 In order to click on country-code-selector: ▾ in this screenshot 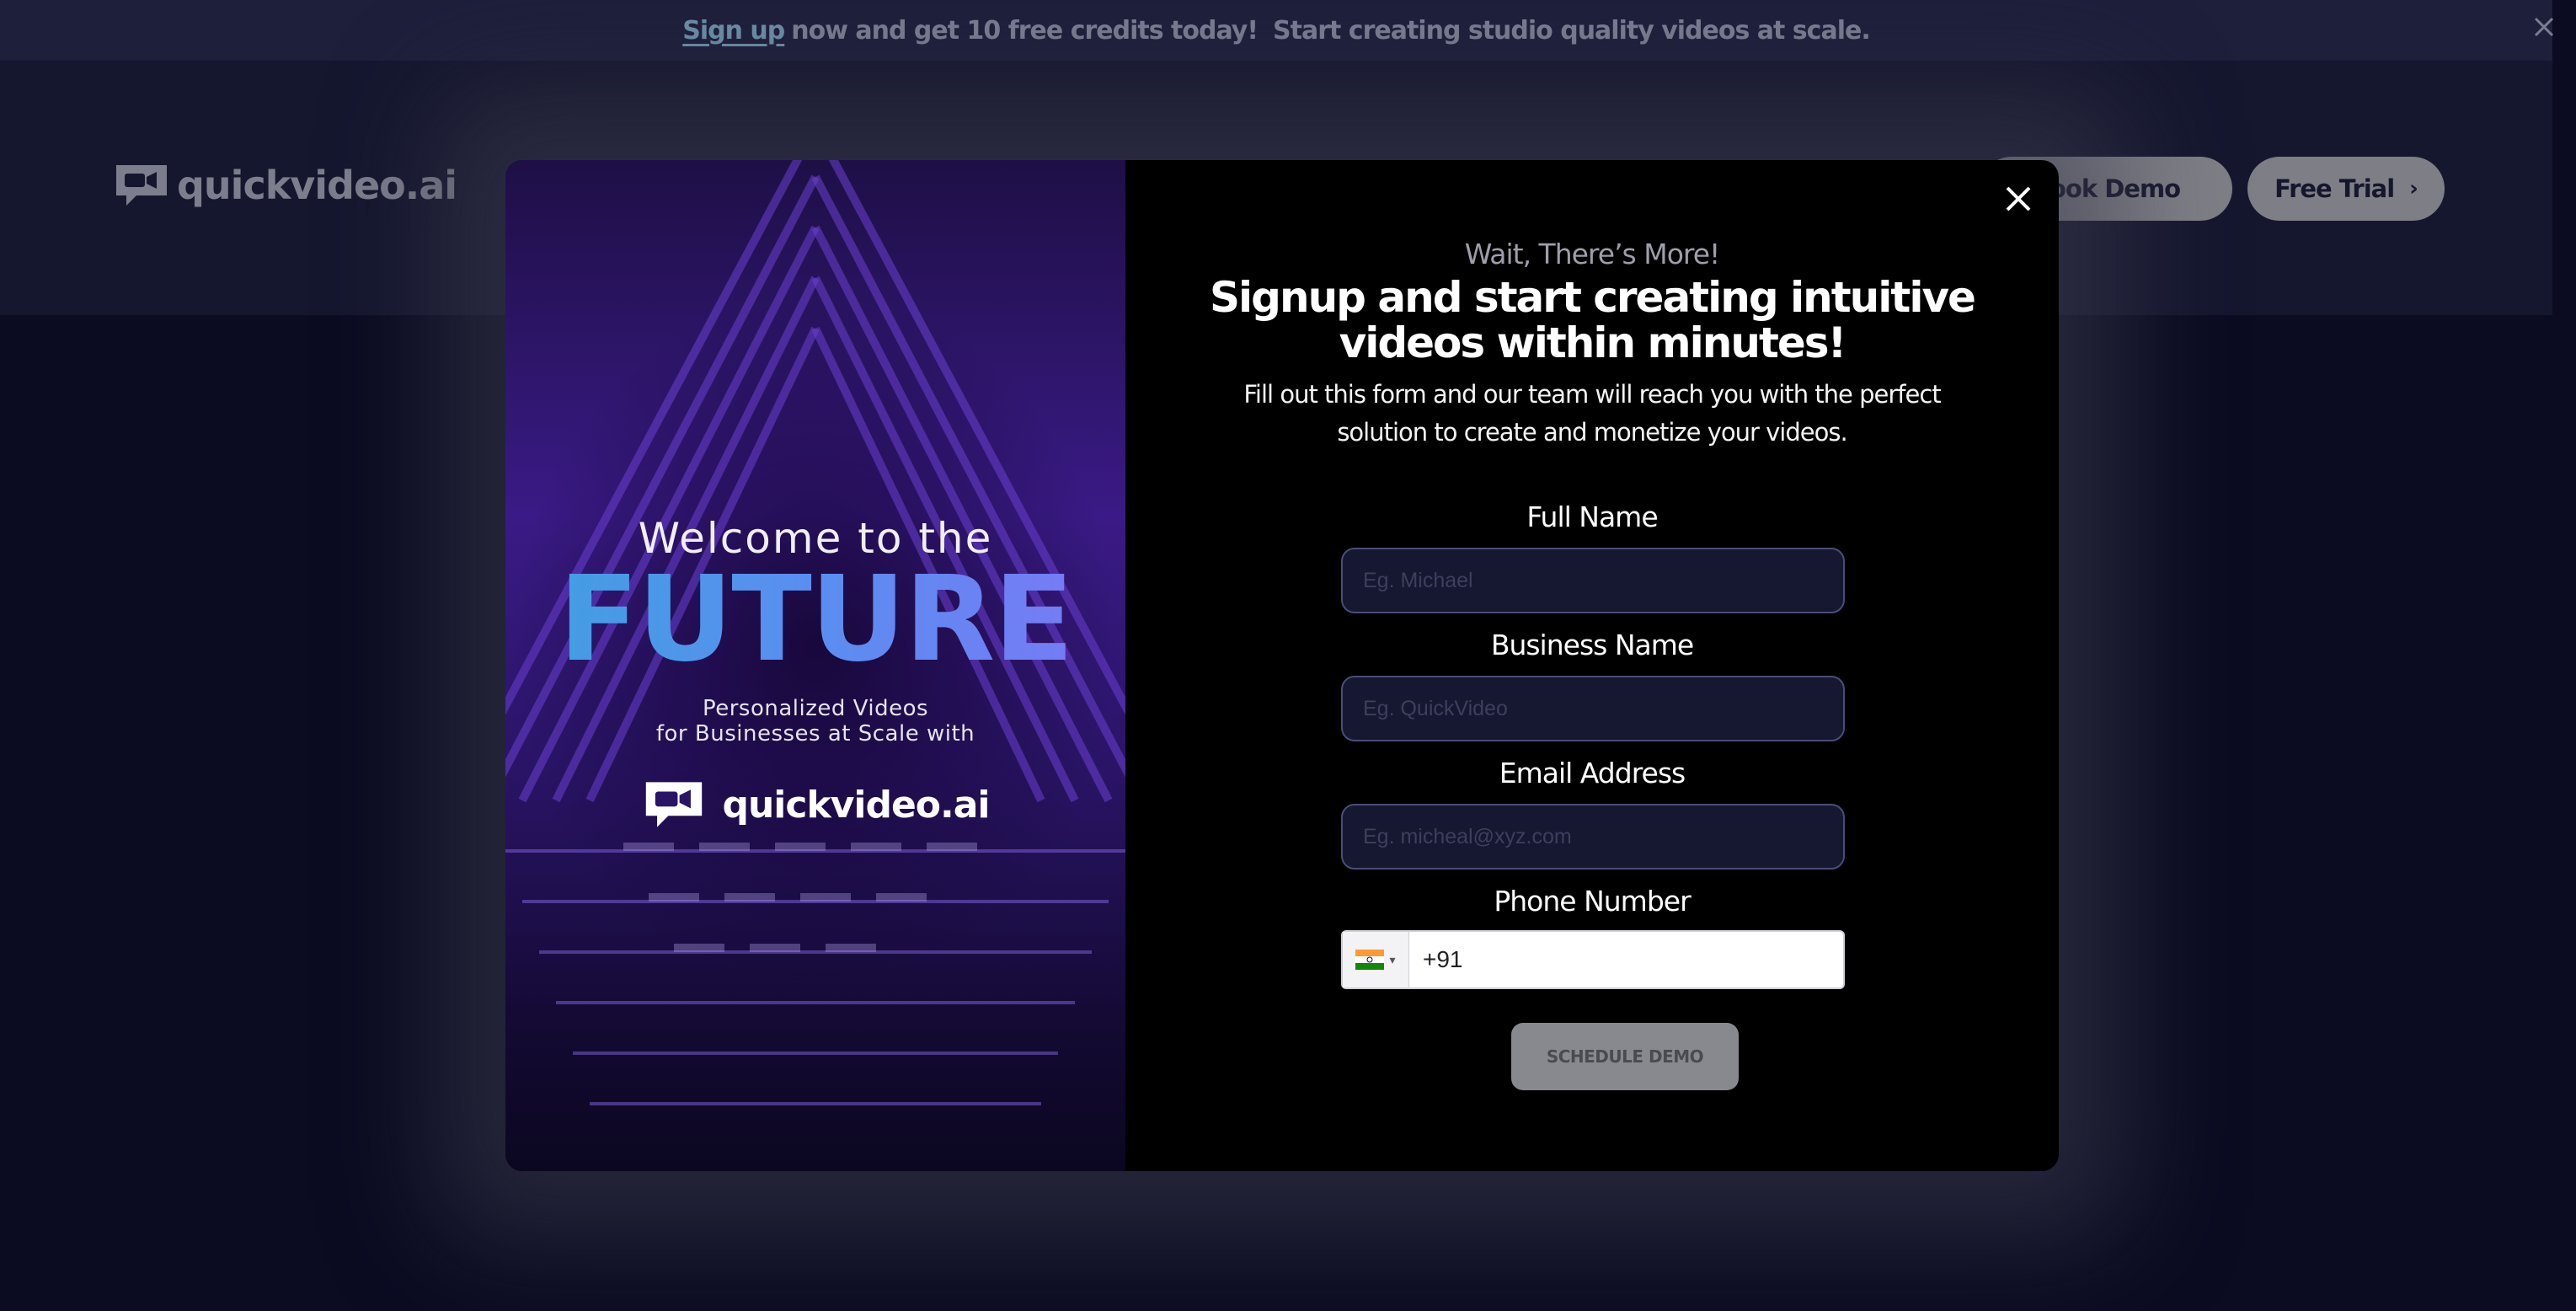, I will do `click(1376, 959)`.